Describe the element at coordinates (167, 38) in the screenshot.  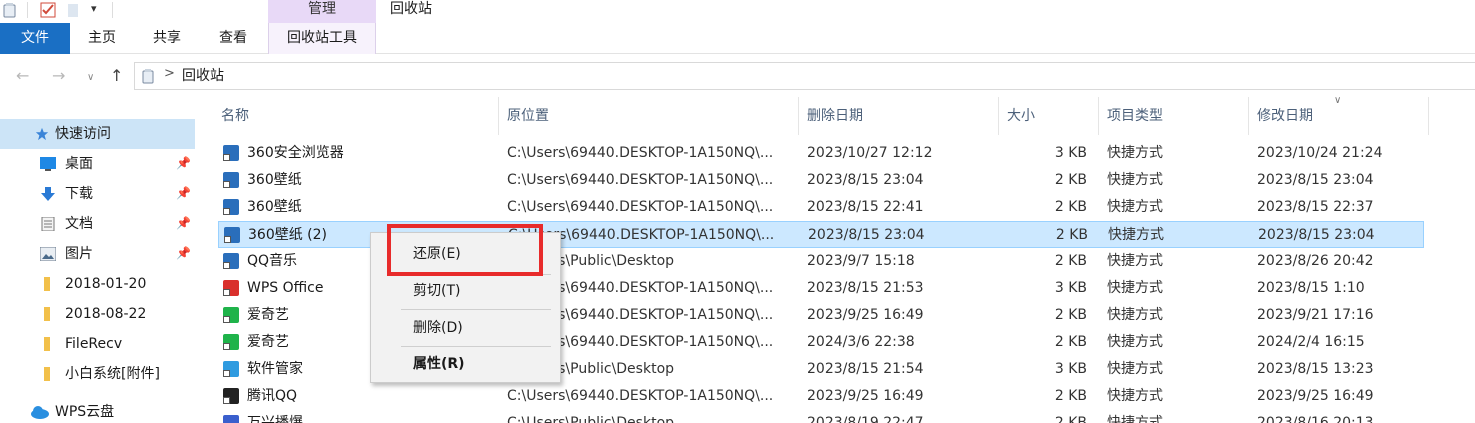
I see `tab-share: 共享` at that location.